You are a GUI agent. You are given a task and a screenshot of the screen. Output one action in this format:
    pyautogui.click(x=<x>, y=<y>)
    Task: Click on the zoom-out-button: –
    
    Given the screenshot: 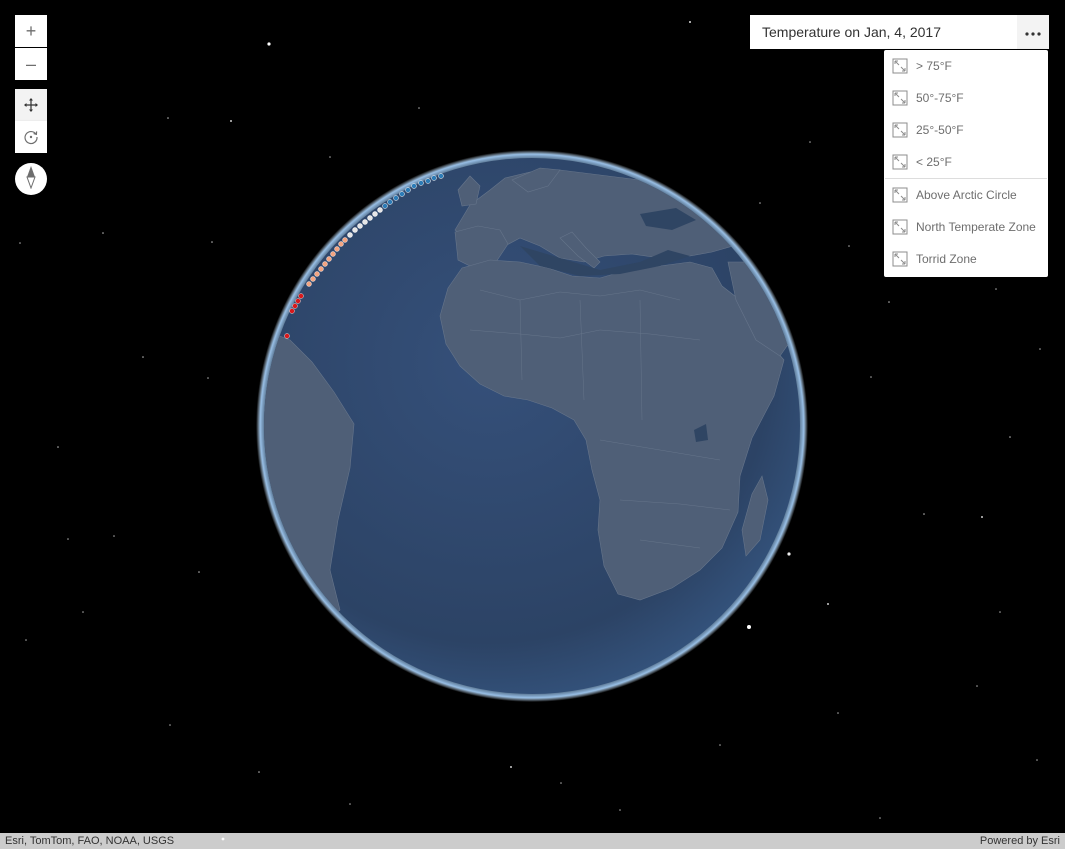 What is the action you would take?
    pyautogui.click(x=31, y=64)
    